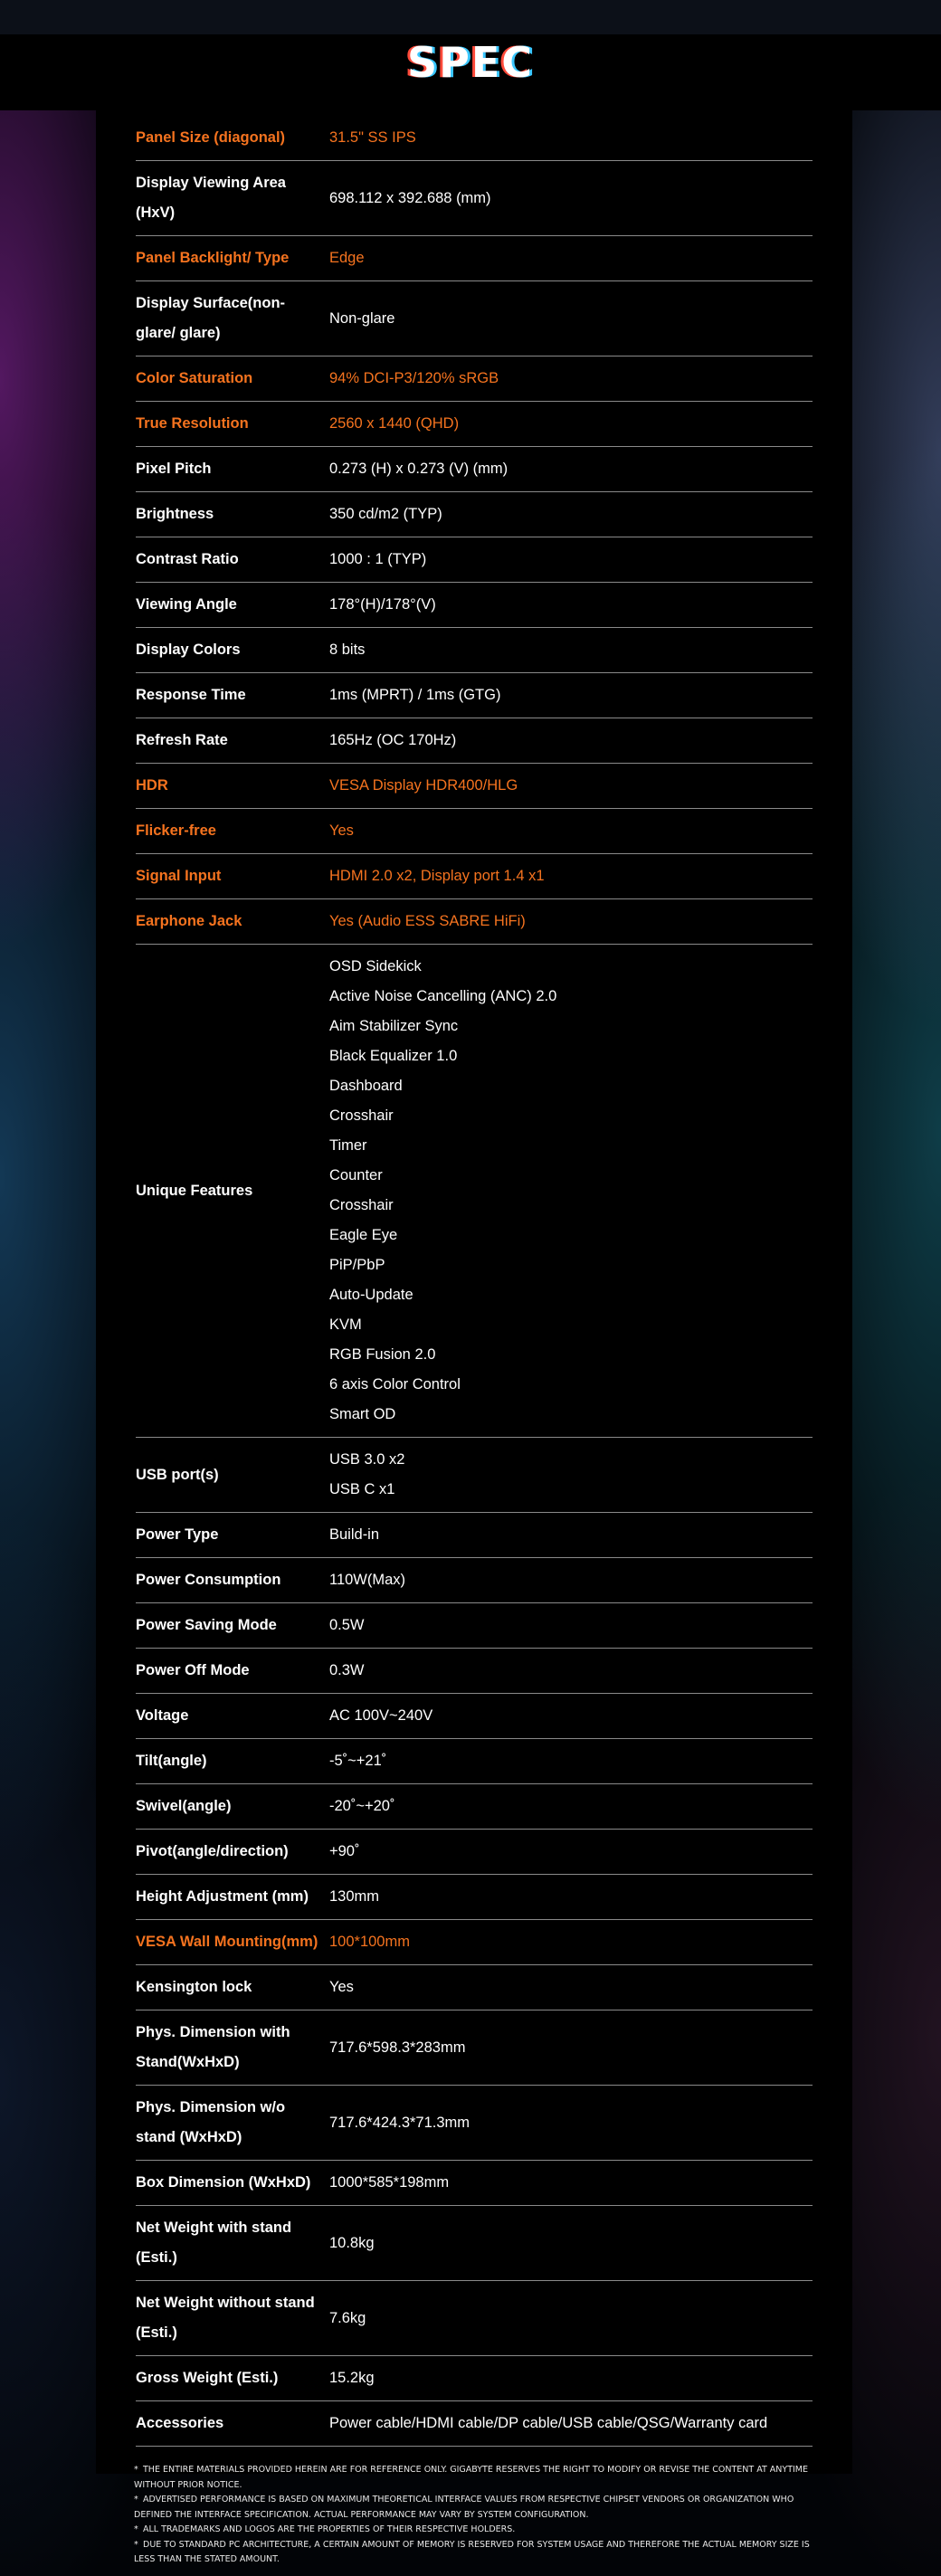 This screenshot has width=941, height=2576. I want to click on spec-label: Accessories, so click(232, 2423).